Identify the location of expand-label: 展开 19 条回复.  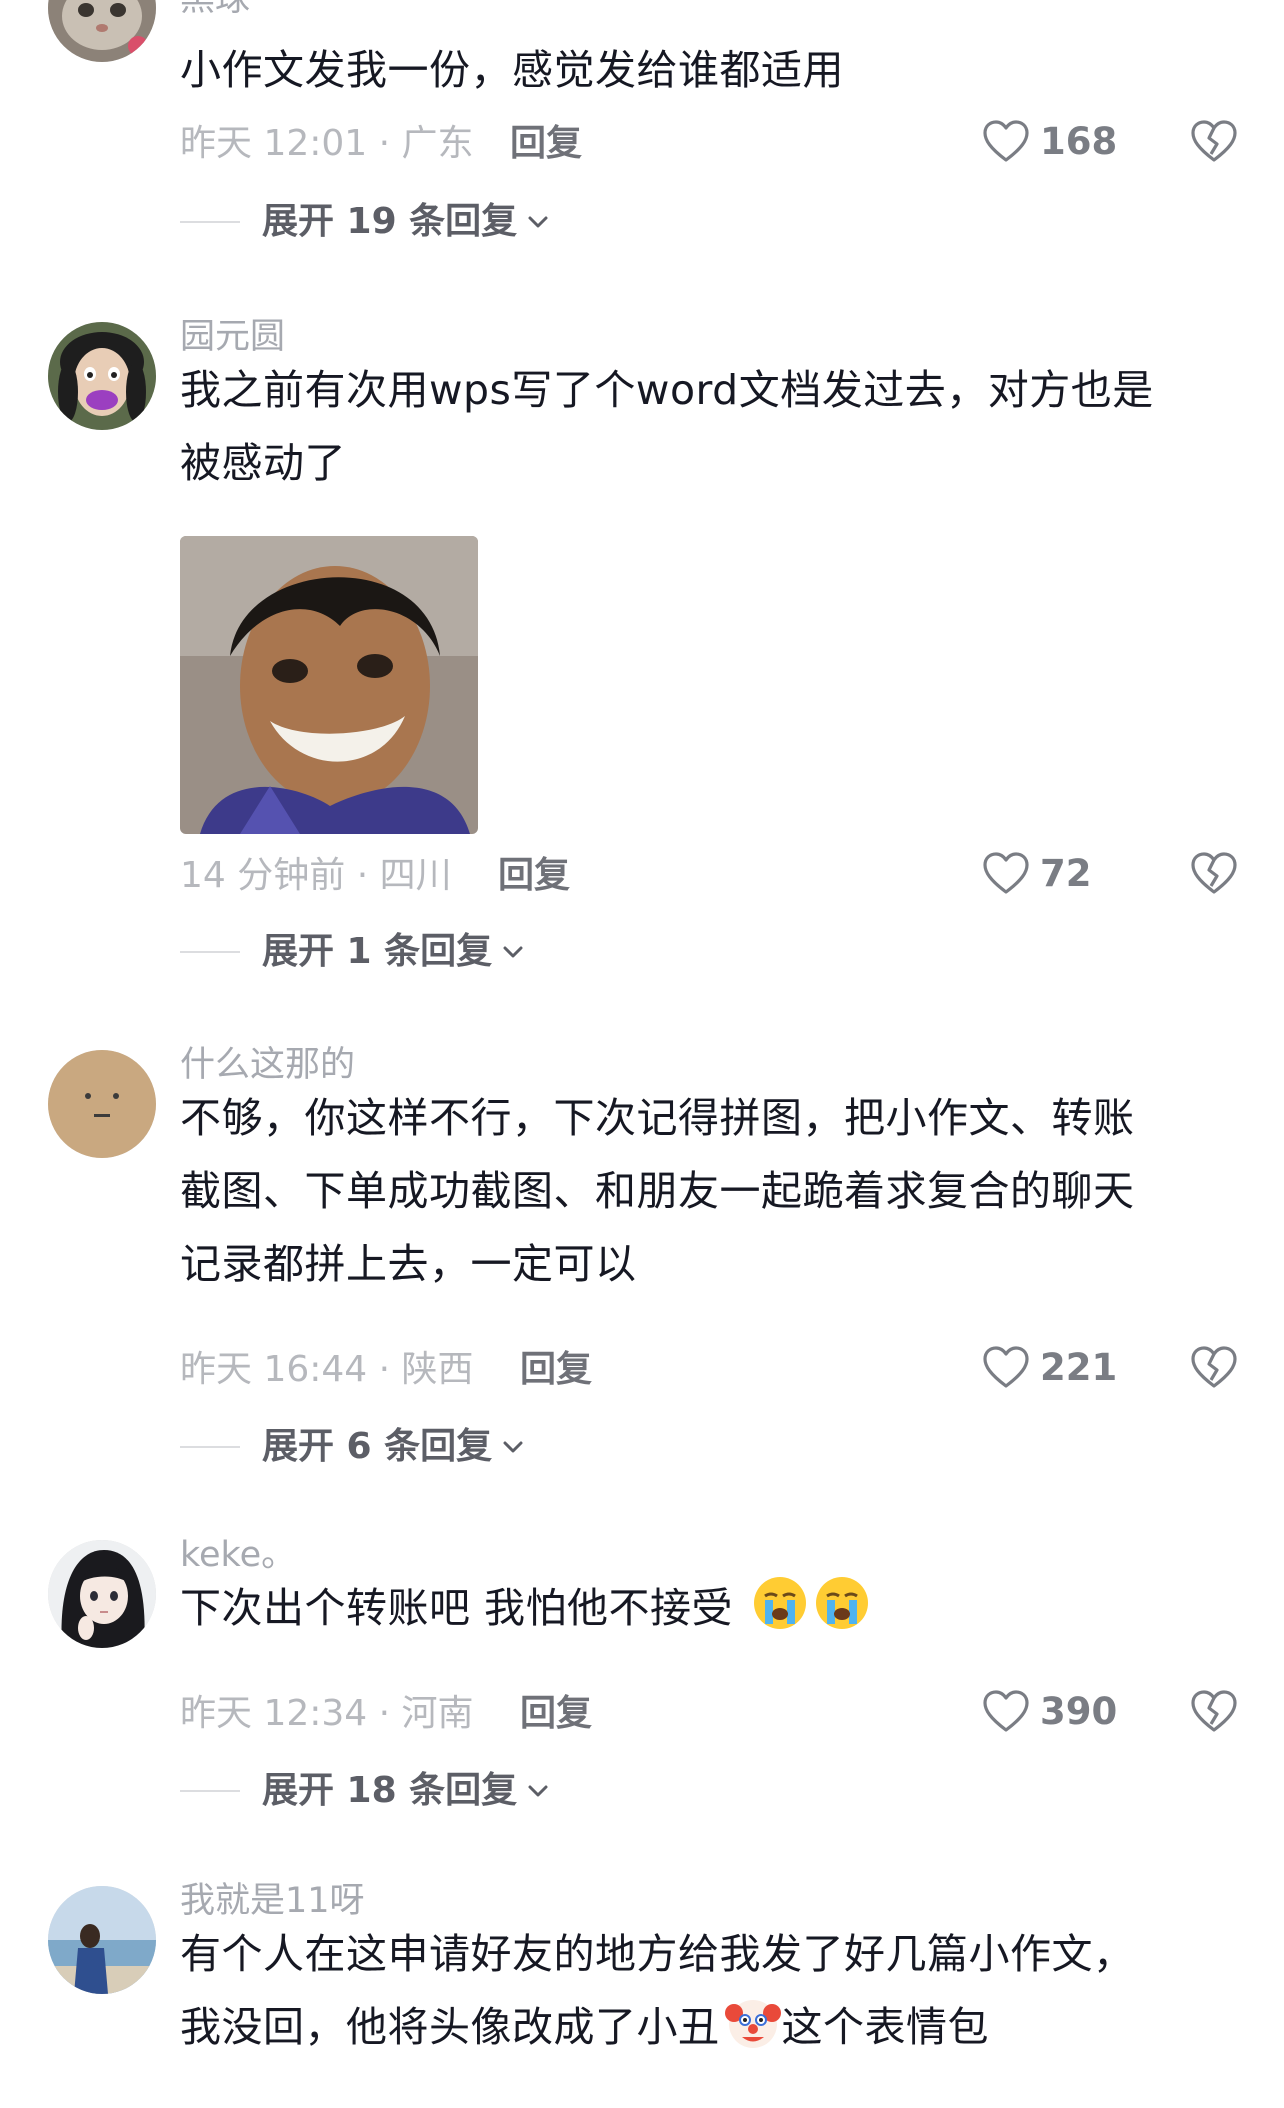
(390, 221).